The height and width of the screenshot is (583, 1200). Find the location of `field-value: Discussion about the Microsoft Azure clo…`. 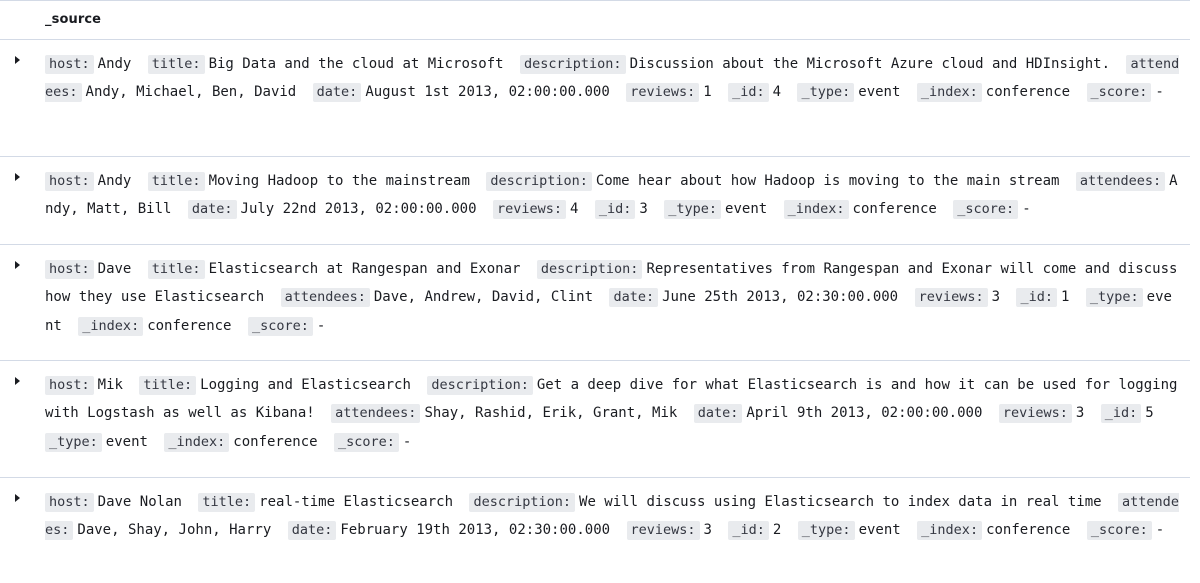

field-value: Discussion about the Microsoft Azure clo… is located at coordinates (870, 64).